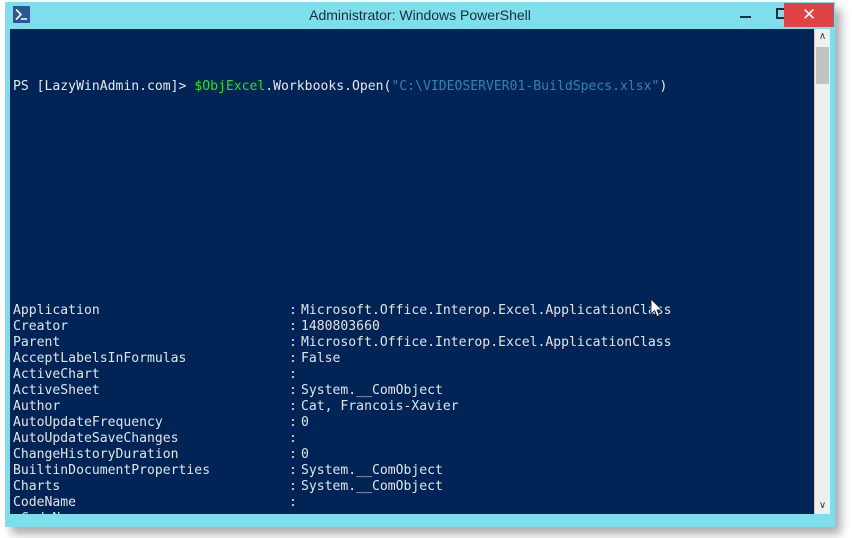 Image resolution: width=852 pixels, height=538 pixels. What do you see at coordinates (104, 86) in the screenshot?
I see `prompt-text: PS [LazyWinAdmin.com]>` at bounding box center [104, 86].